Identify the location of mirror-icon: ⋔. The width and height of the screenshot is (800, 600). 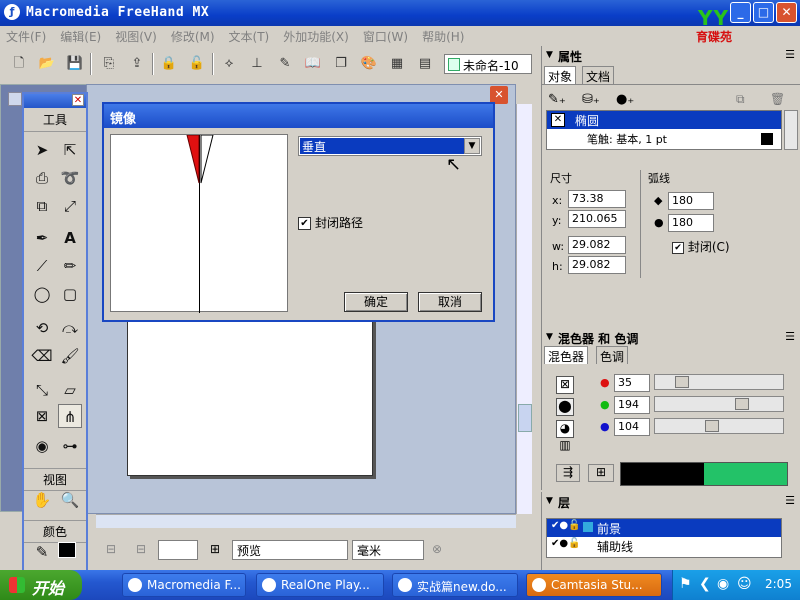
(70, 416).